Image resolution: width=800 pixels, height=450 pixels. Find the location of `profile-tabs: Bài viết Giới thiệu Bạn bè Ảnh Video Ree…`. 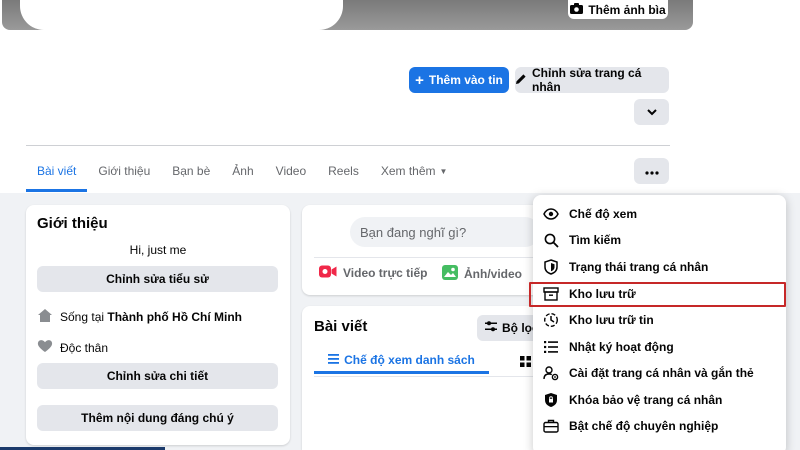

profile-tabs: Bài viết Giới thiệu Bạn bè Ảnh Video Ree… is located at coordinates (242, 172).